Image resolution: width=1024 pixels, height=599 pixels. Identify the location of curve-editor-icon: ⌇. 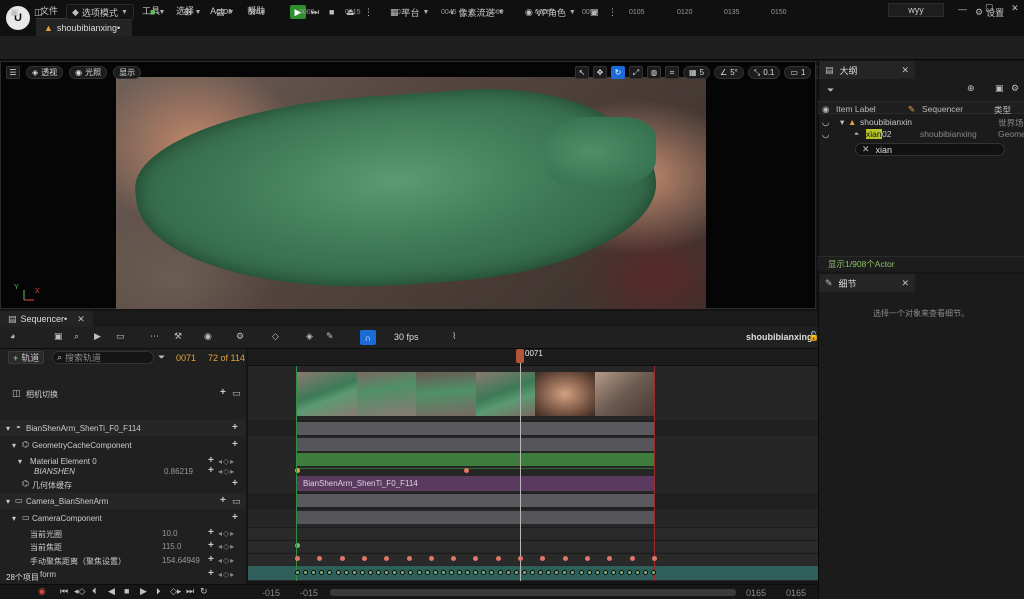
(454, 336).